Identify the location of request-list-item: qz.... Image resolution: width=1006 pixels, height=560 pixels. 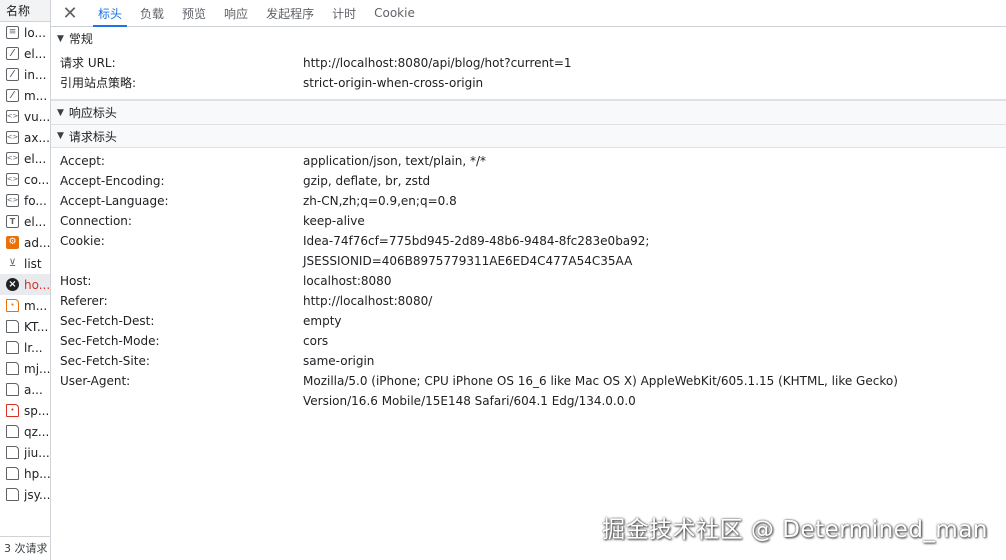
(25, 431).